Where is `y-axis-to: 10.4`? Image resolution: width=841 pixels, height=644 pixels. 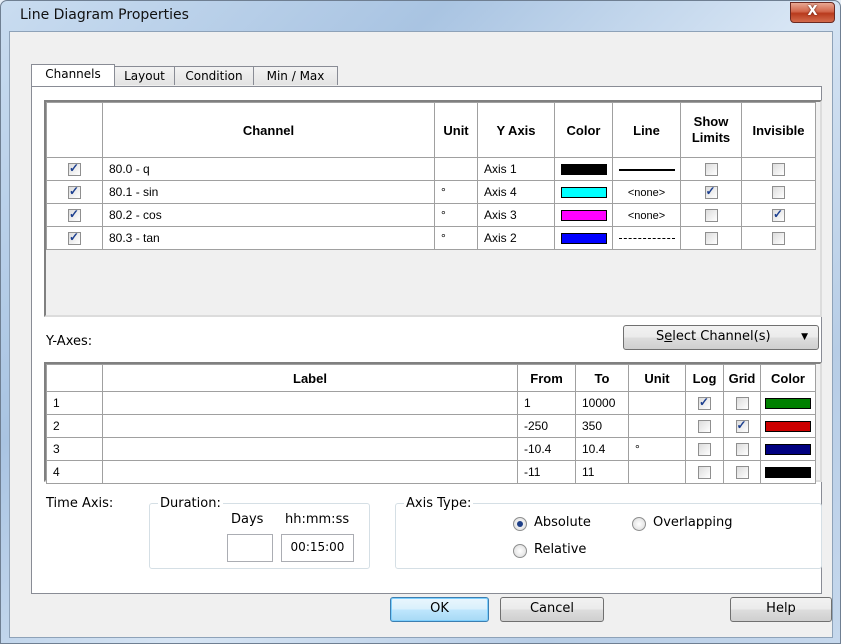 y-axis-to: 10.4 is located at coordinates (602, 449).